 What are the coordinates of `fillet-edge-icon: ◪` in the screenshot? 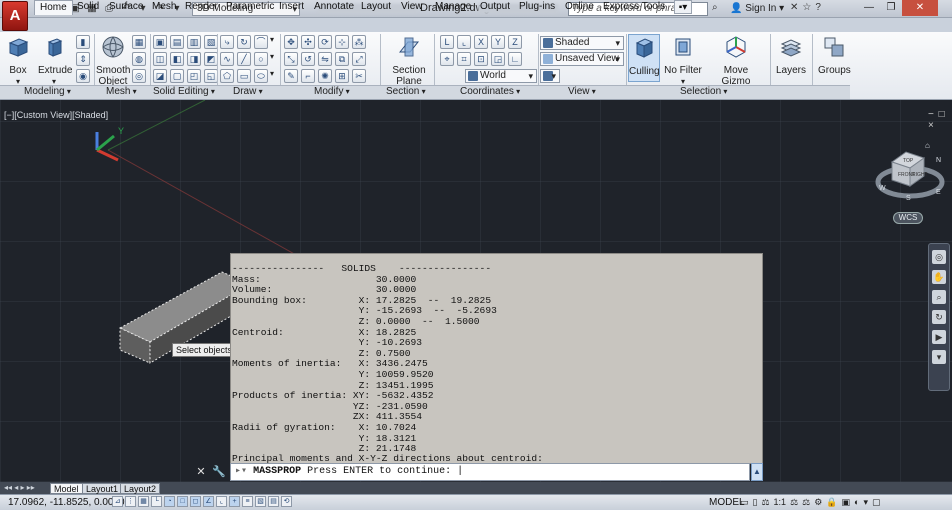 It's located at (160, 76).